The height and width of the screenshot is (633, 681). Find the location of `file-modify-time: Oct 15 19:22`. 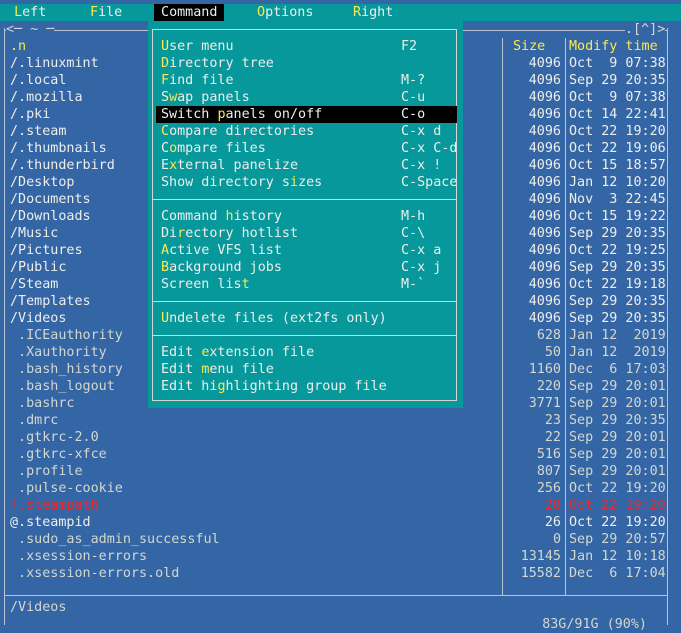

file-modify-time: Oct 15 19:22 is located at coordinates (617, 216).